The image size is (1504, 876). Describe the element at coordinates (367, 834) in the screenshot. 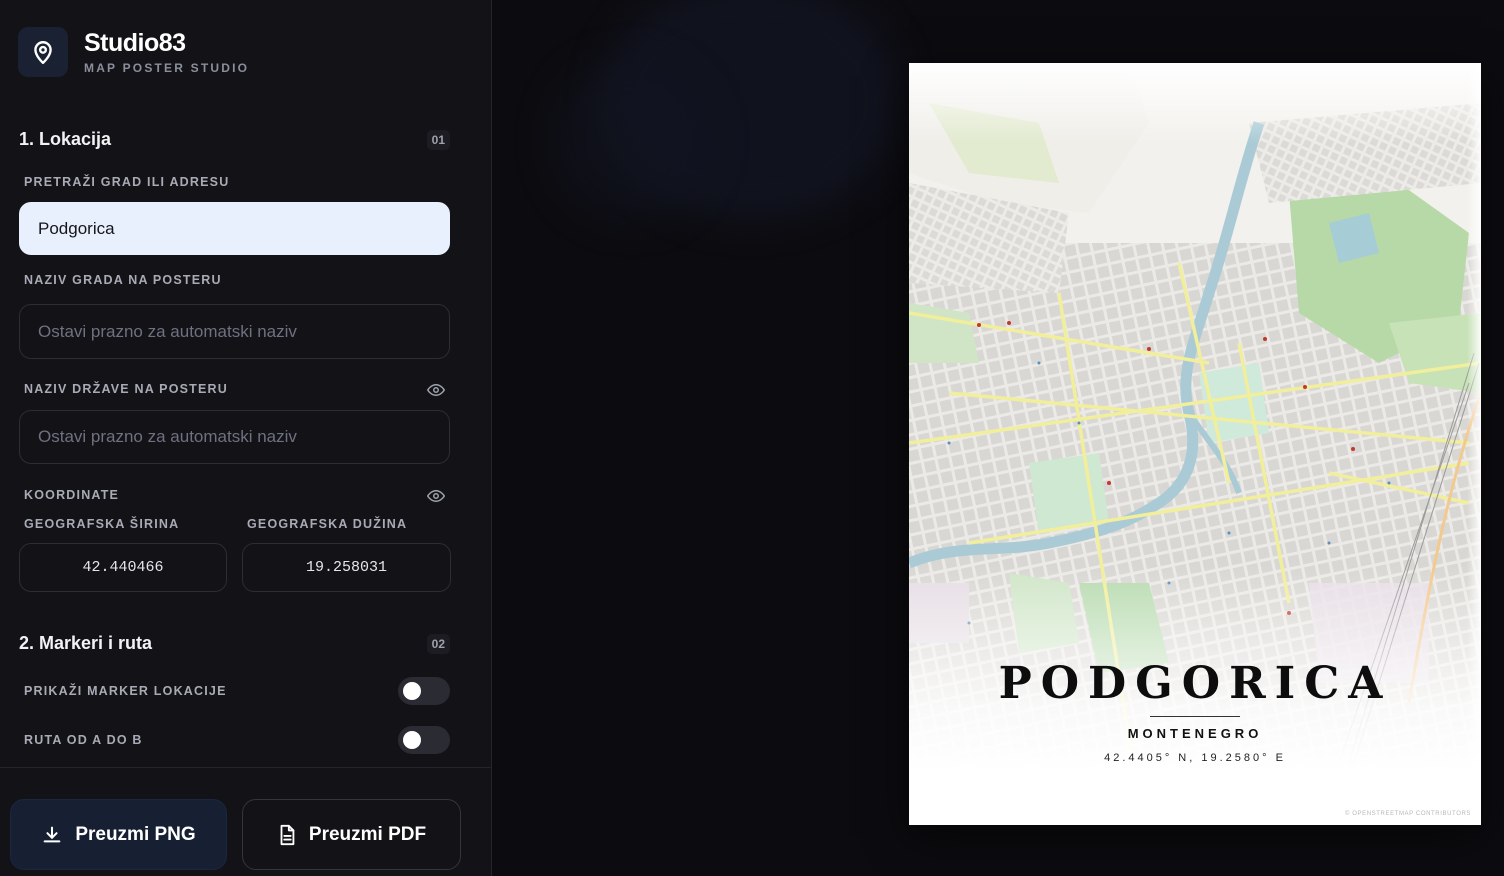

I see `download-pdf-label: Preuzmi PDF` at that location.